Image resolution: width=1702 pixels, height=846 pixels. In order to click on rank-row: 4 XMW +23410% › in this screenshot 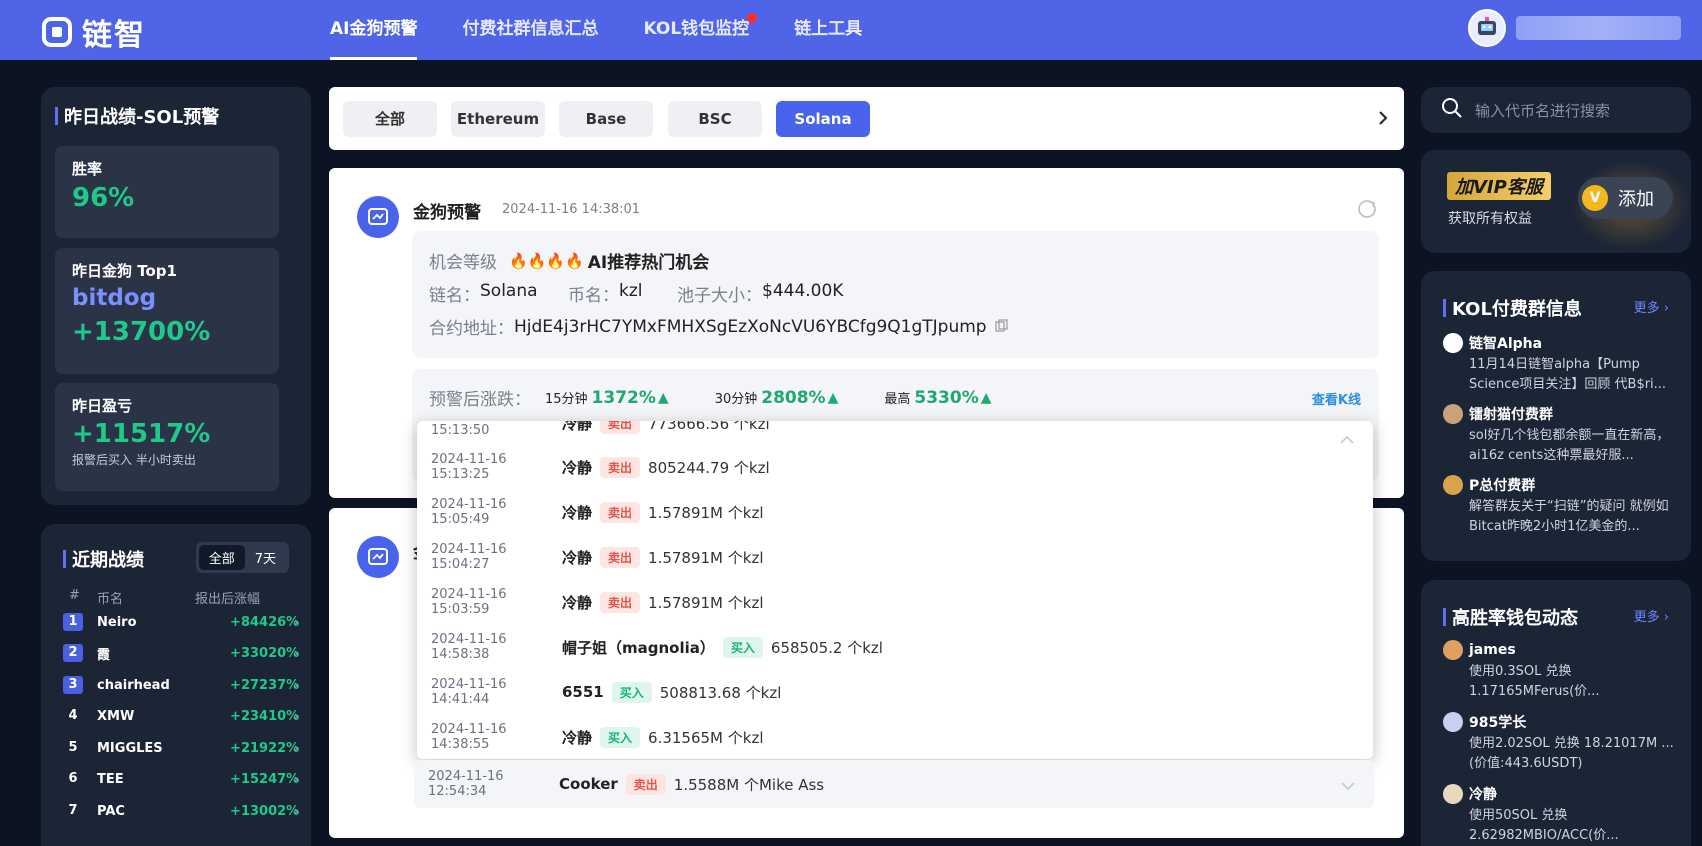, I will do `click(181, 716)`.